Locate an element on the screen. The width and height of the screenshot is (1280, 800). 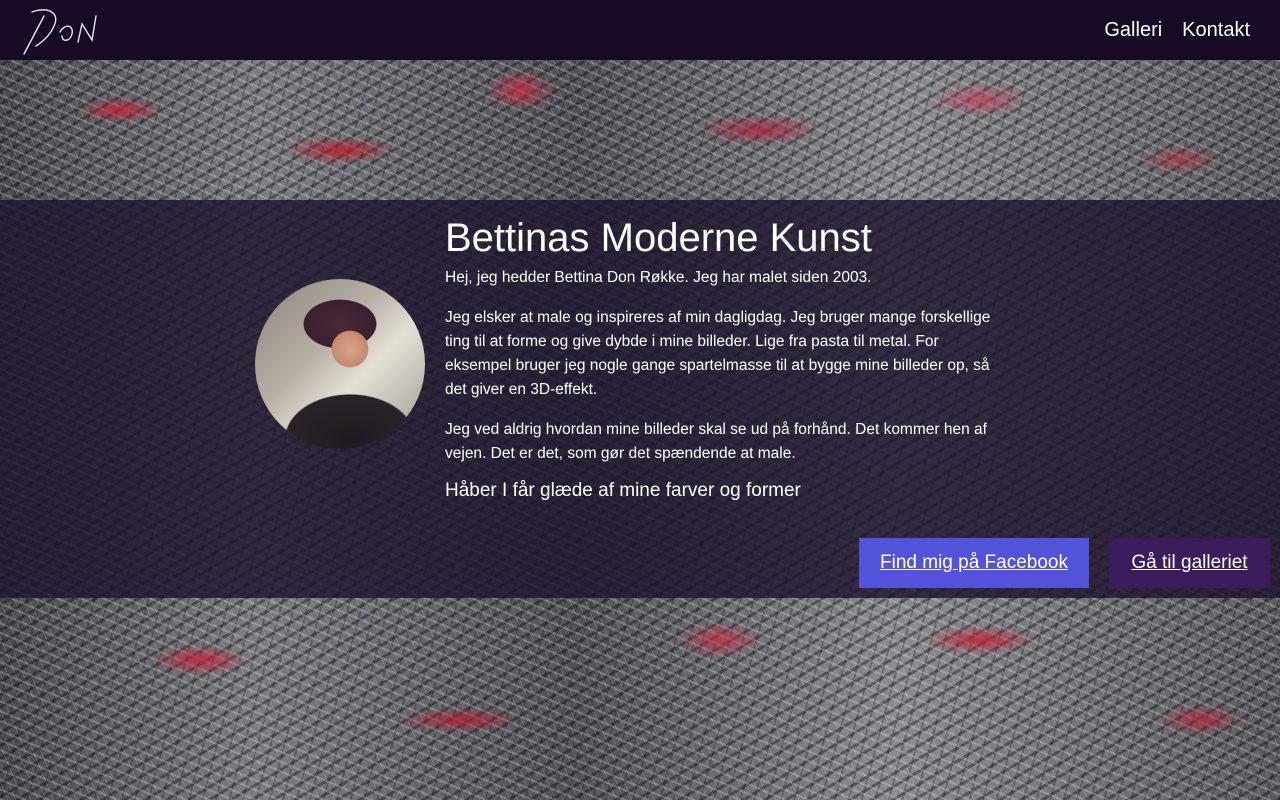
logo-link is located at coordinates (62, 30).